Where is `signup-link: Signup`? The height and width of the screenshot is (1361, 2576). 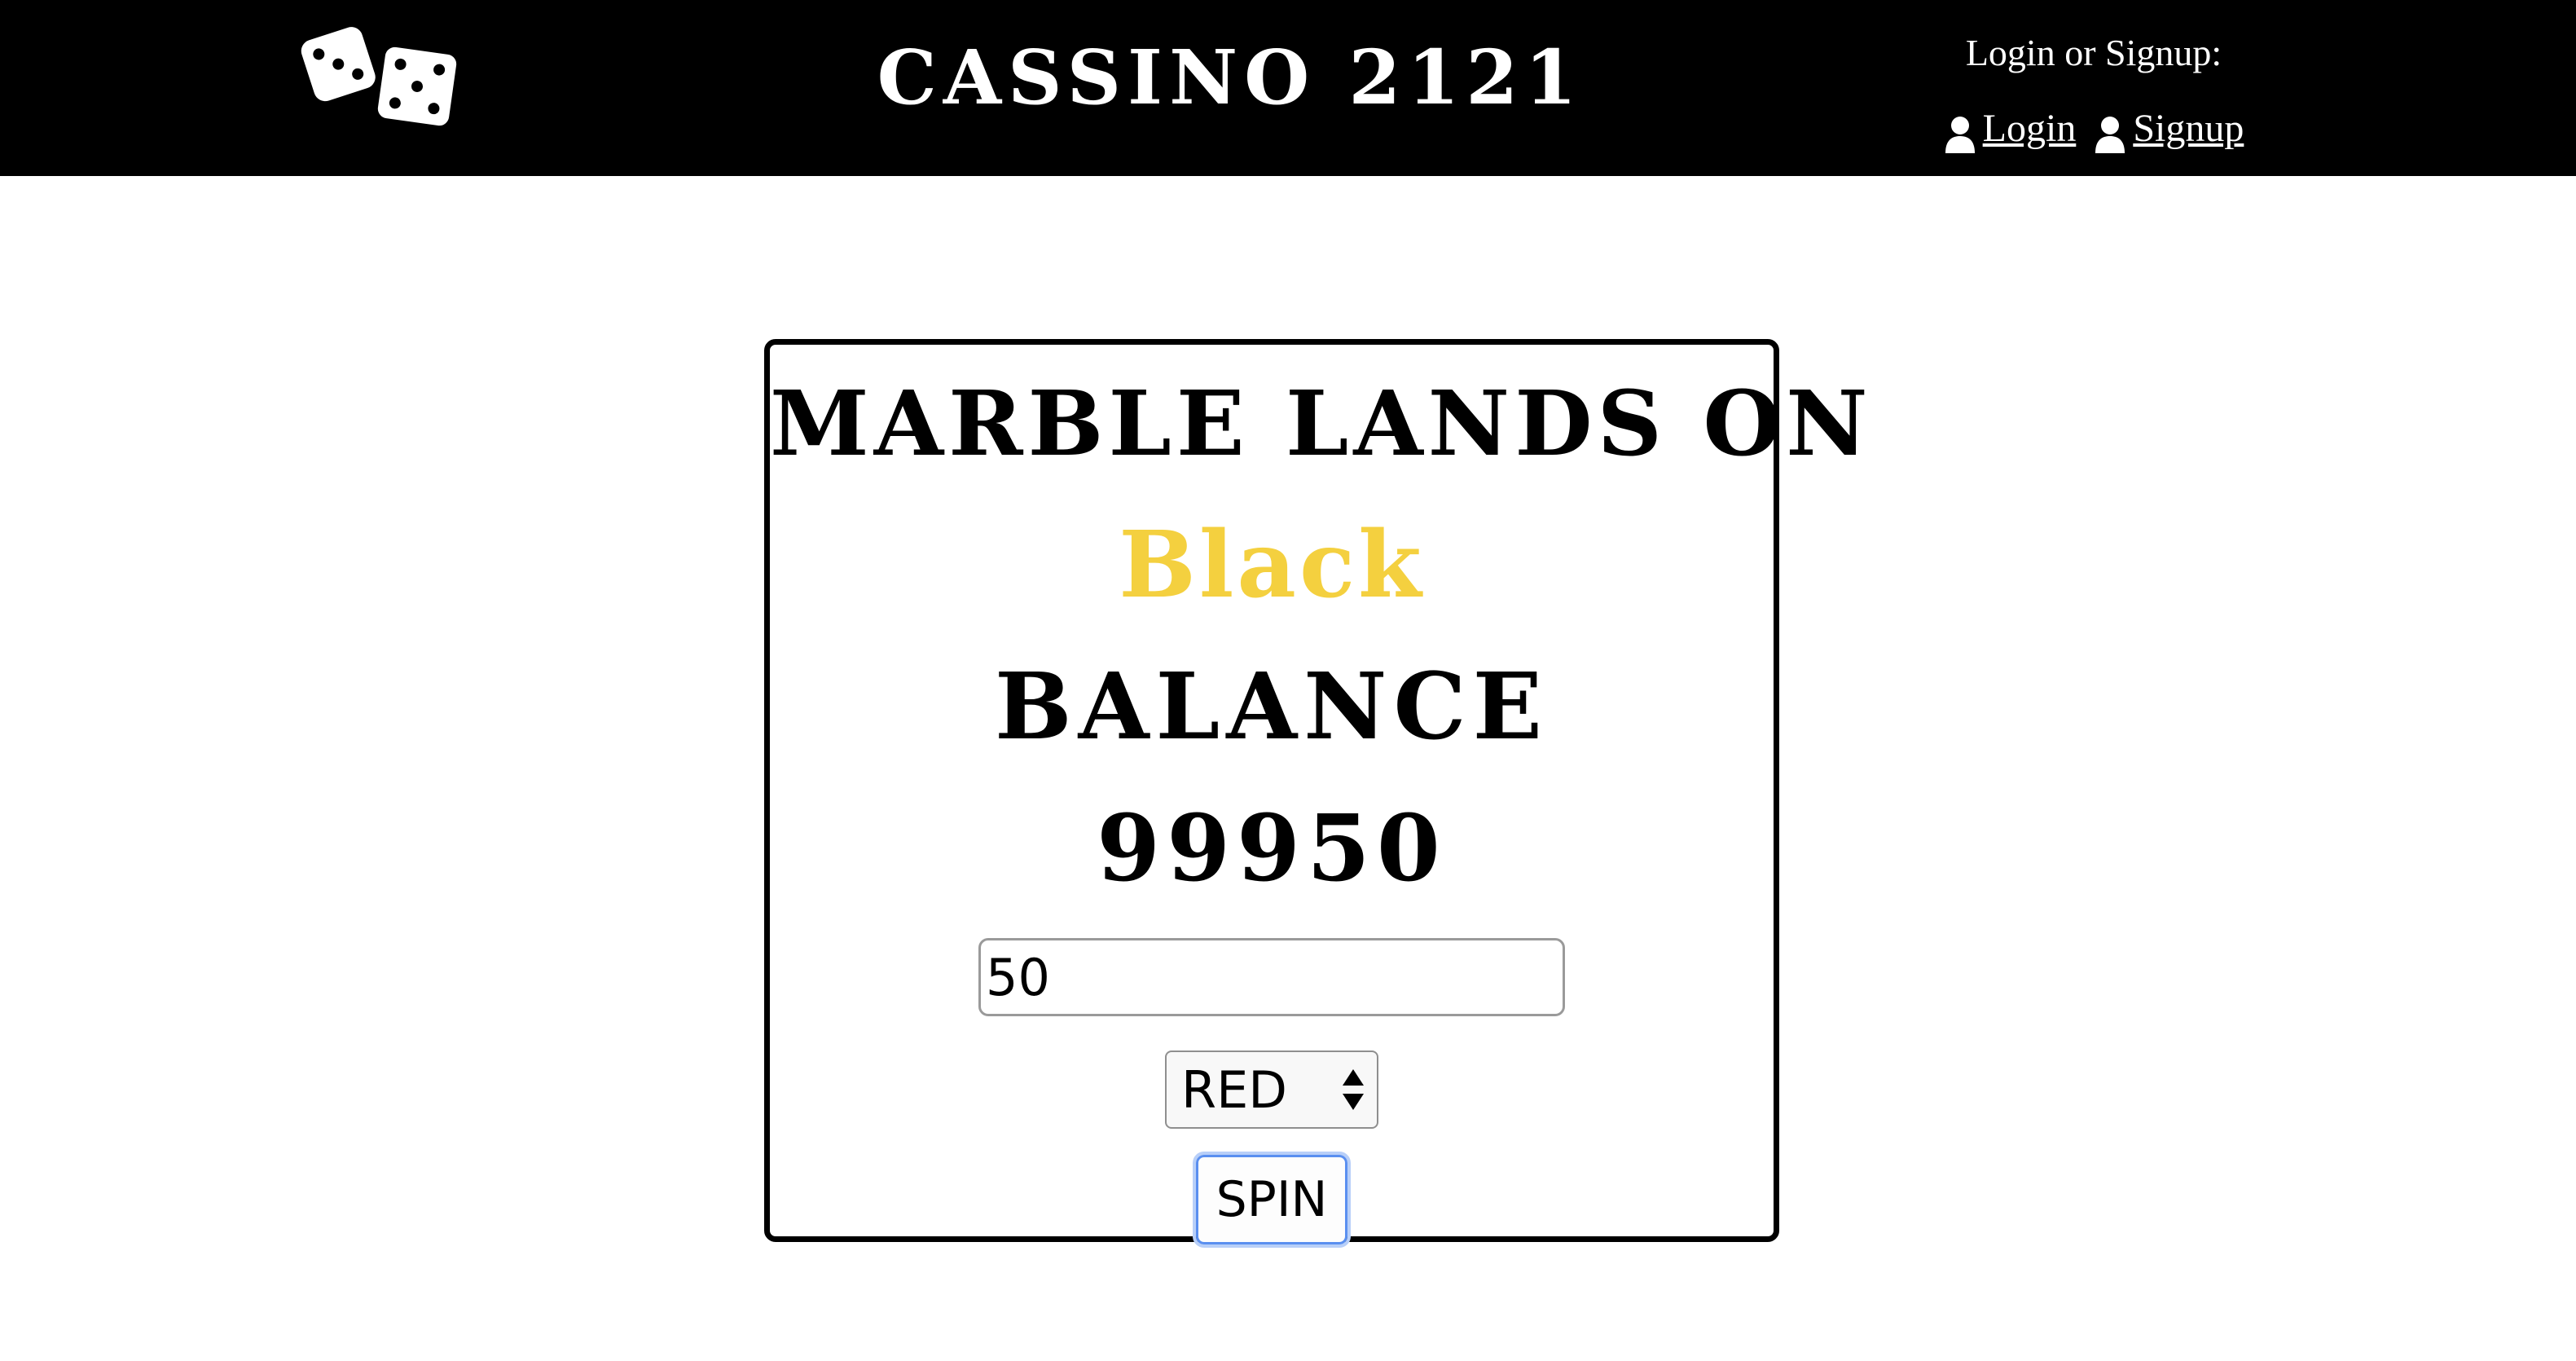
signup-link: Signup is located at coordinates (2169, 128).